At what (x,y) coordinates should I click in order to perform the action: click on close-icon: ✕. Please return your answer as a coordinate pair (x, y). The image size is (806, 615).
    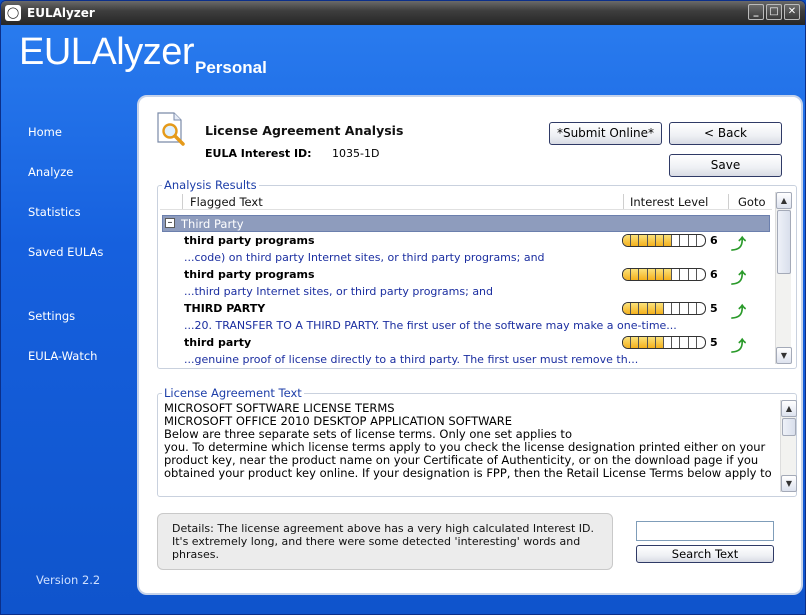
    Looking at the image, I should click on (792, 12).